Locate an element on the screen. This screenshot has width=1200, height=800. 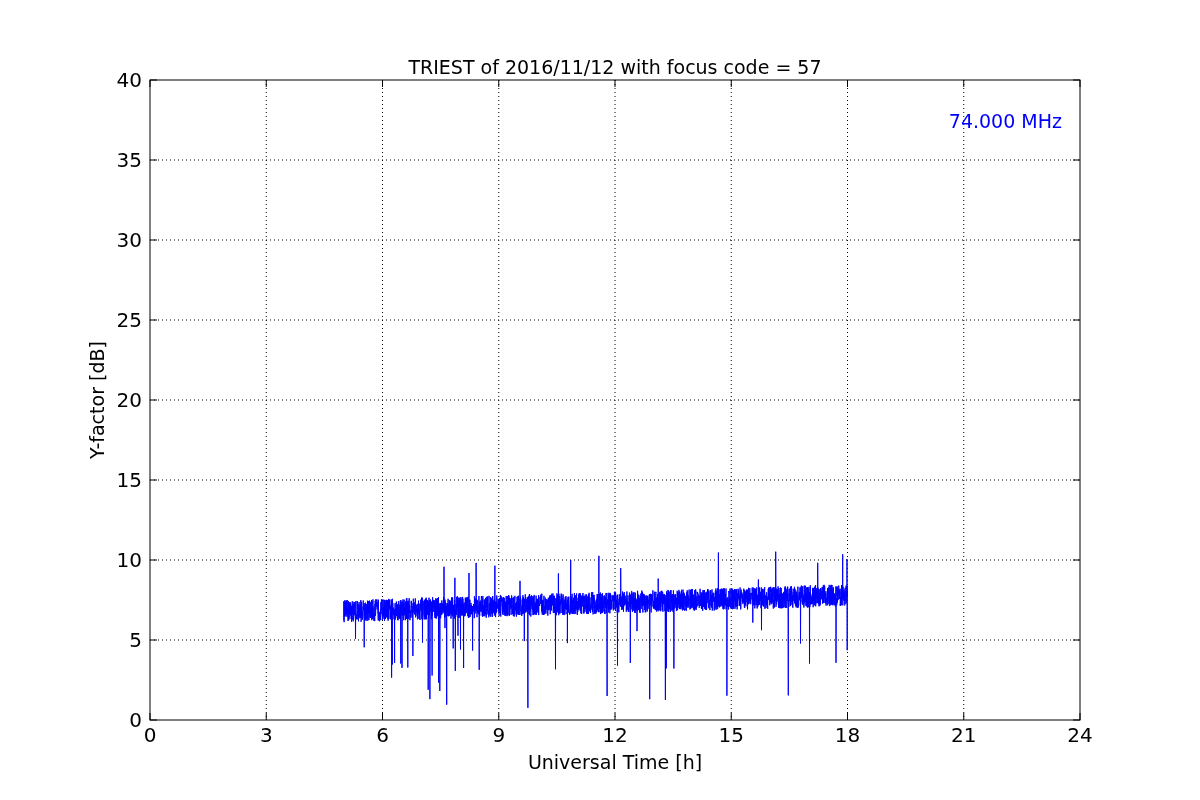
y-tick-label: 20 is located at coordinates (129, 400).